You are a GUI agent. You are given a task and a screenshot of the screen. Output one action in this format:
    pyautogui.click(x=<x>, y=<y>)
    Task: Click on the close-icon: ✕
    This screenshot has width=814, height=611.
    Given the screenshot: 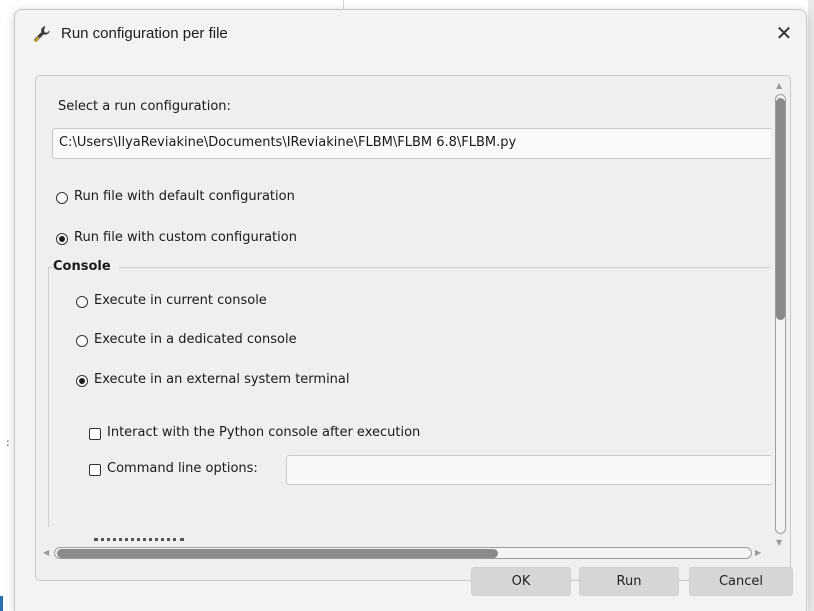 What is the action you would take?
    pyautogui.click(x=784, y=34)
    